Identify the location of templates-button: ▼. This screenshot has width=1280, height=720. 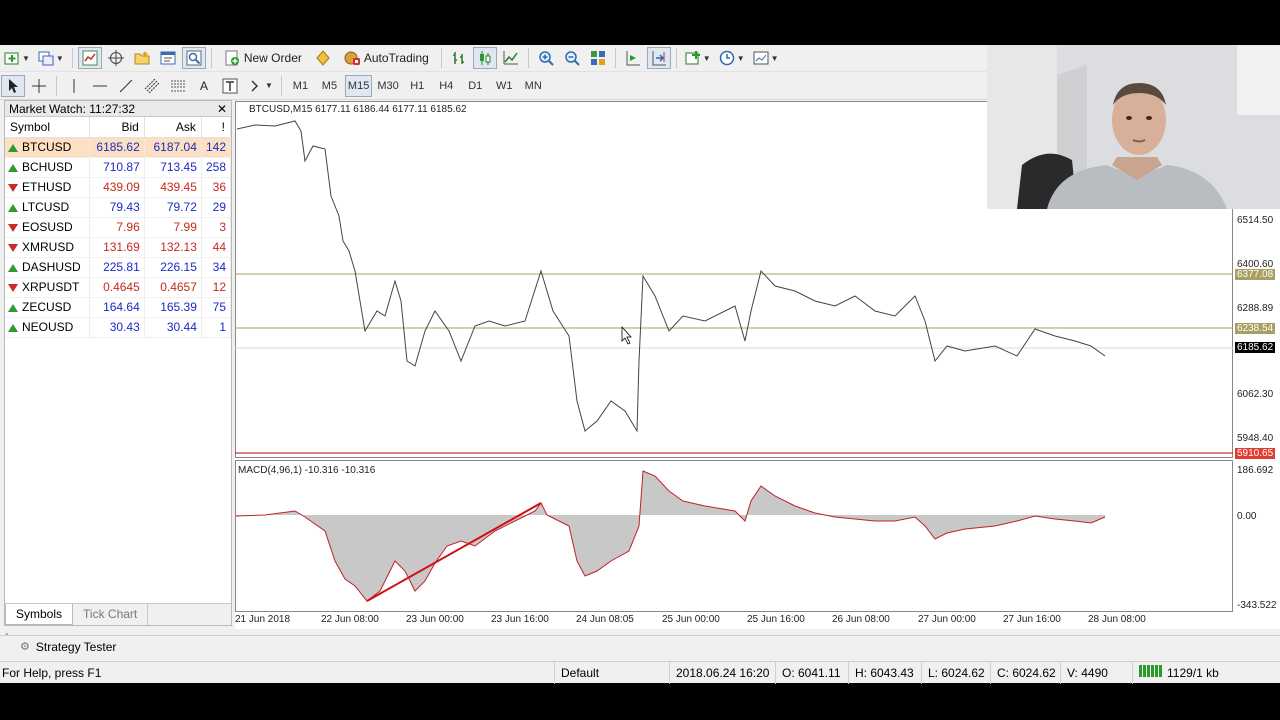
(766, 58).